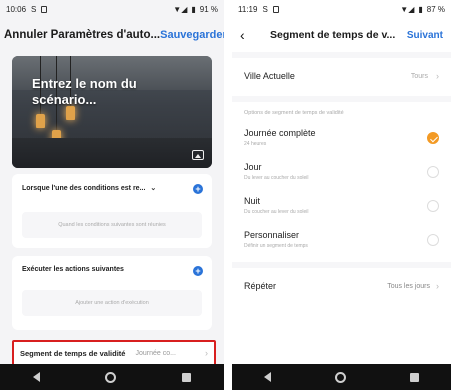  Describe the element at coordinates (276, 212) in the screenshot. I see `option-sub: Du coucher au lever du soleil` at that location.